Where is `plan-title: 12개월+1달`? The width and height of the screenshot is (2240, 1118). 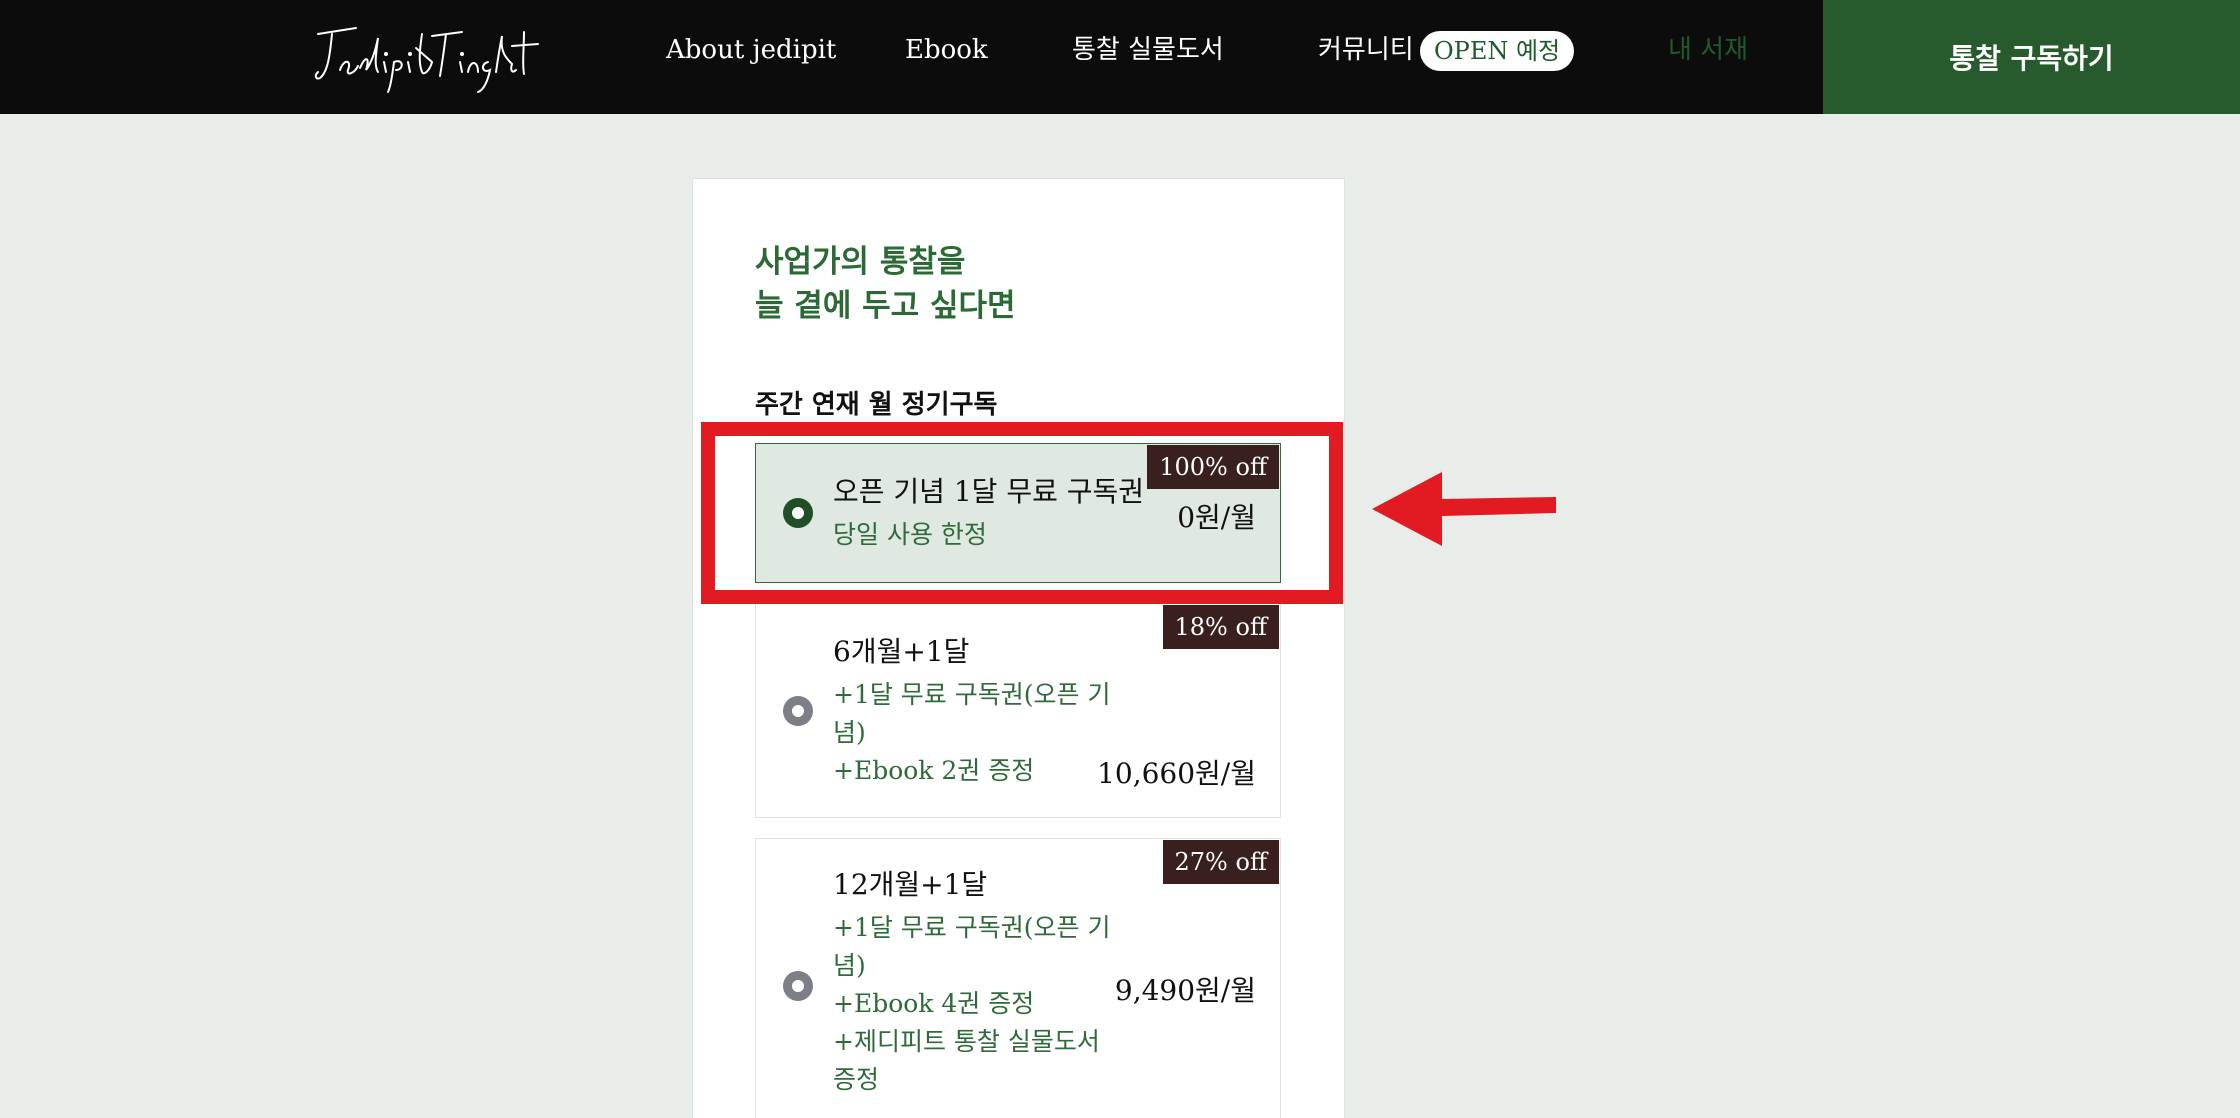
plan-title: 12개월+1달 is located at coordinates (910, 884).